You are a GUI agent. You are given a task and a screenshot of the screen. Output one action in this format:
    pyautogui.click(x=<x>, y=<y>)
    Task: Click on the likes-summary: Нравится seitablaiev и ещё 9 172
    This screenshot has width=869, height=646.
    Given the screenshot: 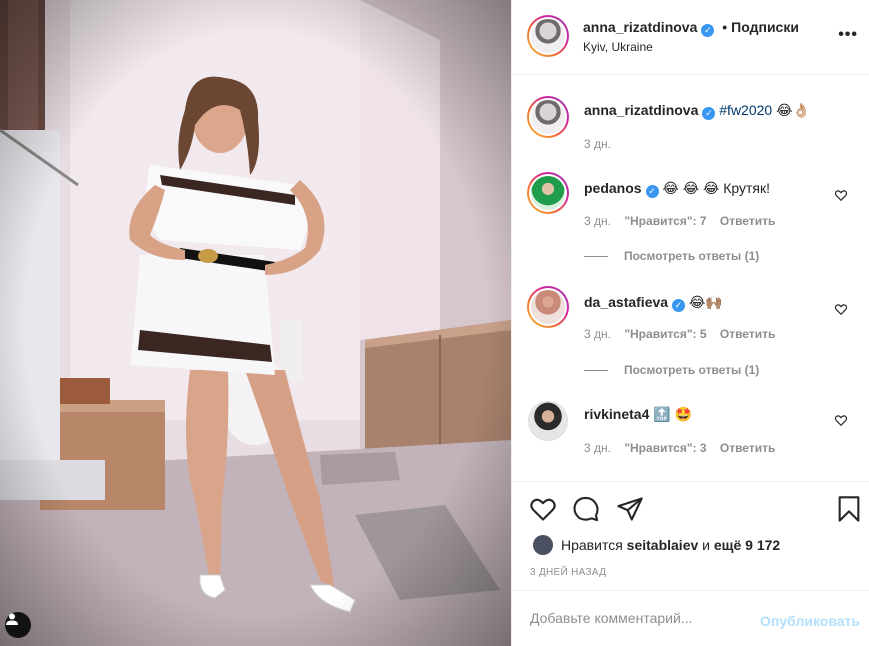 What is the action you would take?
    pyautogui.click(x=656, y=545)
    